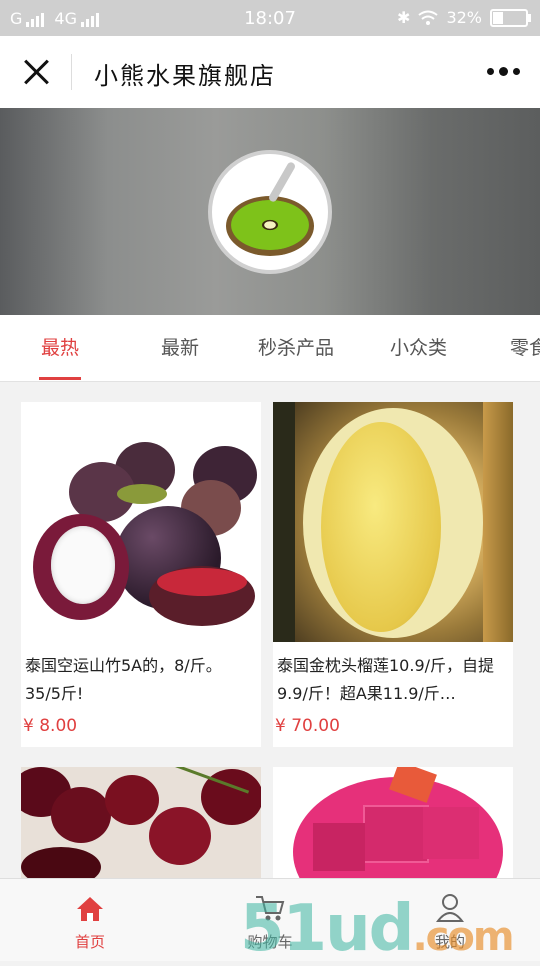  What do you see at coordinates (50, 726) in the screenshot?
I see `product-price: ¥ 8.00` at bounding box center [50, 726].